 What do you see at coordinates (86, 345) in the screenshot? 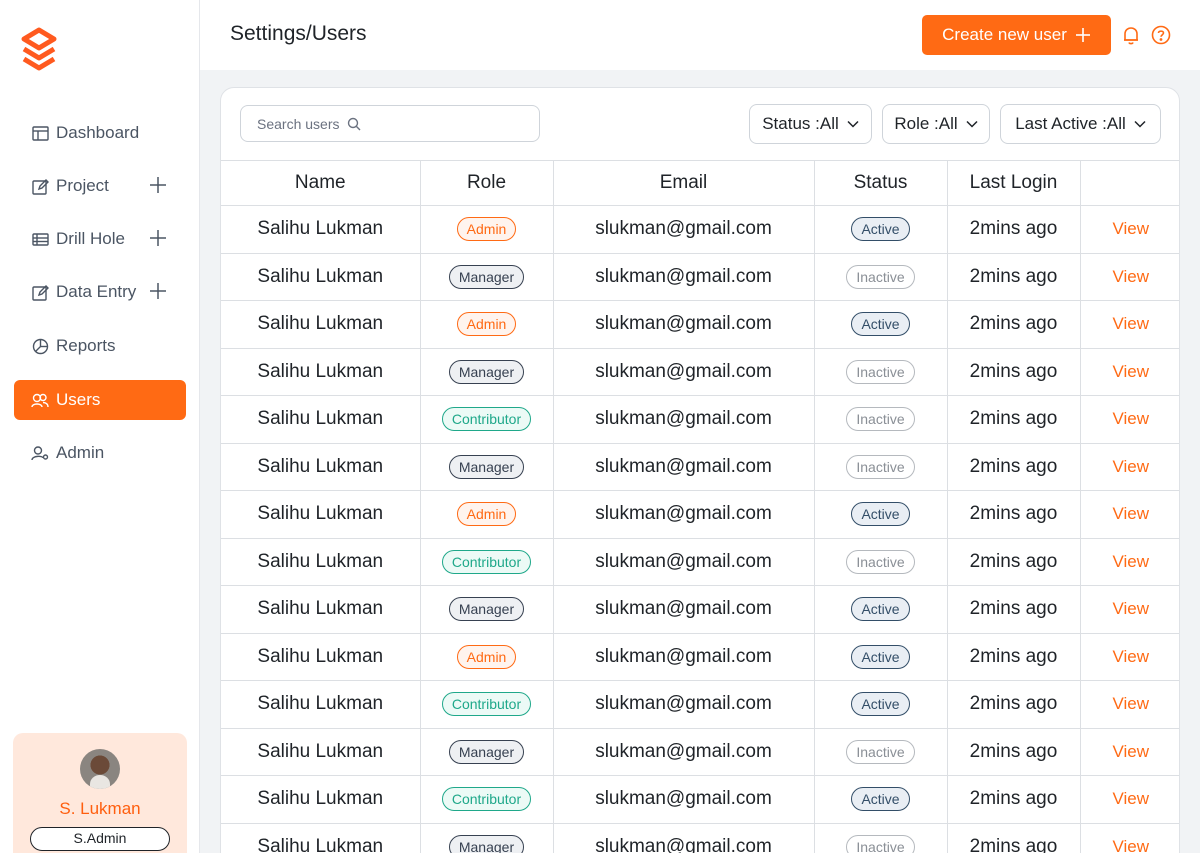
I see `sidebar-item-label: Reports` at bounding box center [86, 345].